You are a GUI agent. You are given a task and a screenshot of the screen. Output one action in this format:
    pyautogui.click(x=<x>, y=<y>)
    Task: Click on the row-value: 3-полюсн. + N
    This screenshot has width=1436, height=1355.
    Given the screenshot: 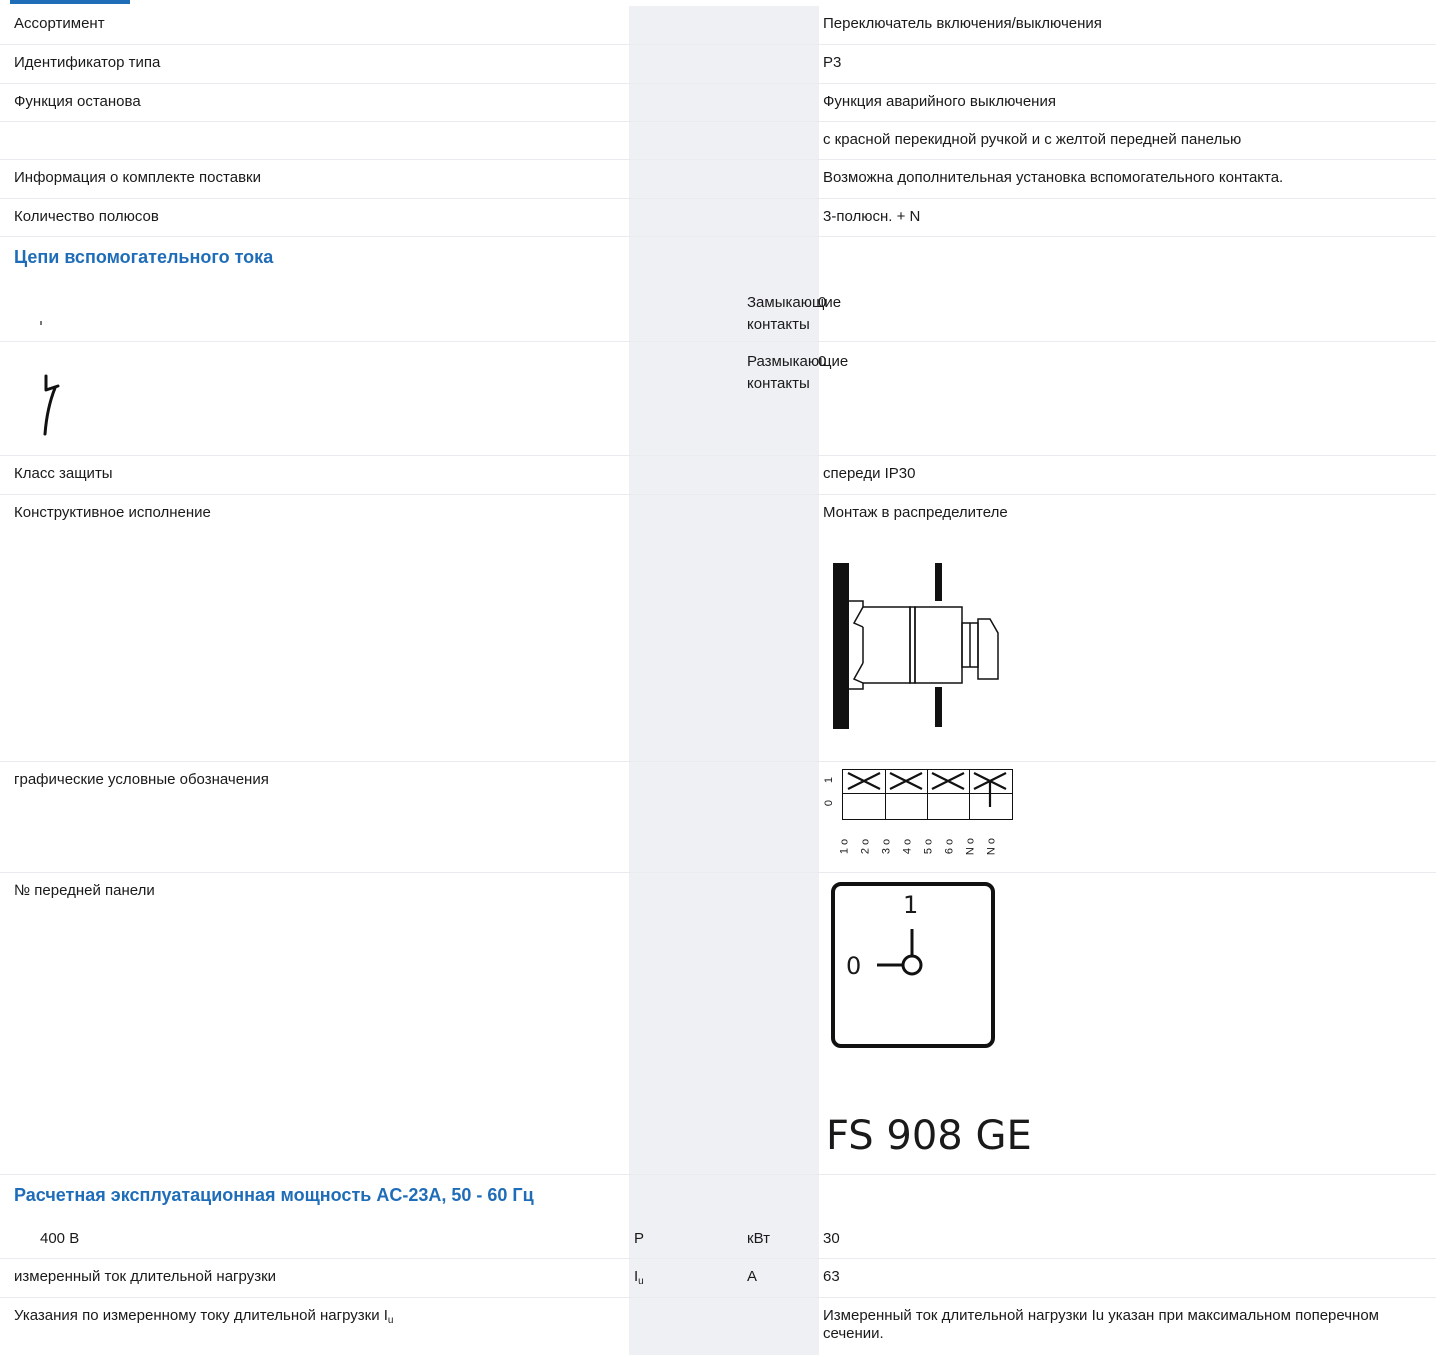 What is the action you would take?
    pyautogui.click(x=872, y=216)
    